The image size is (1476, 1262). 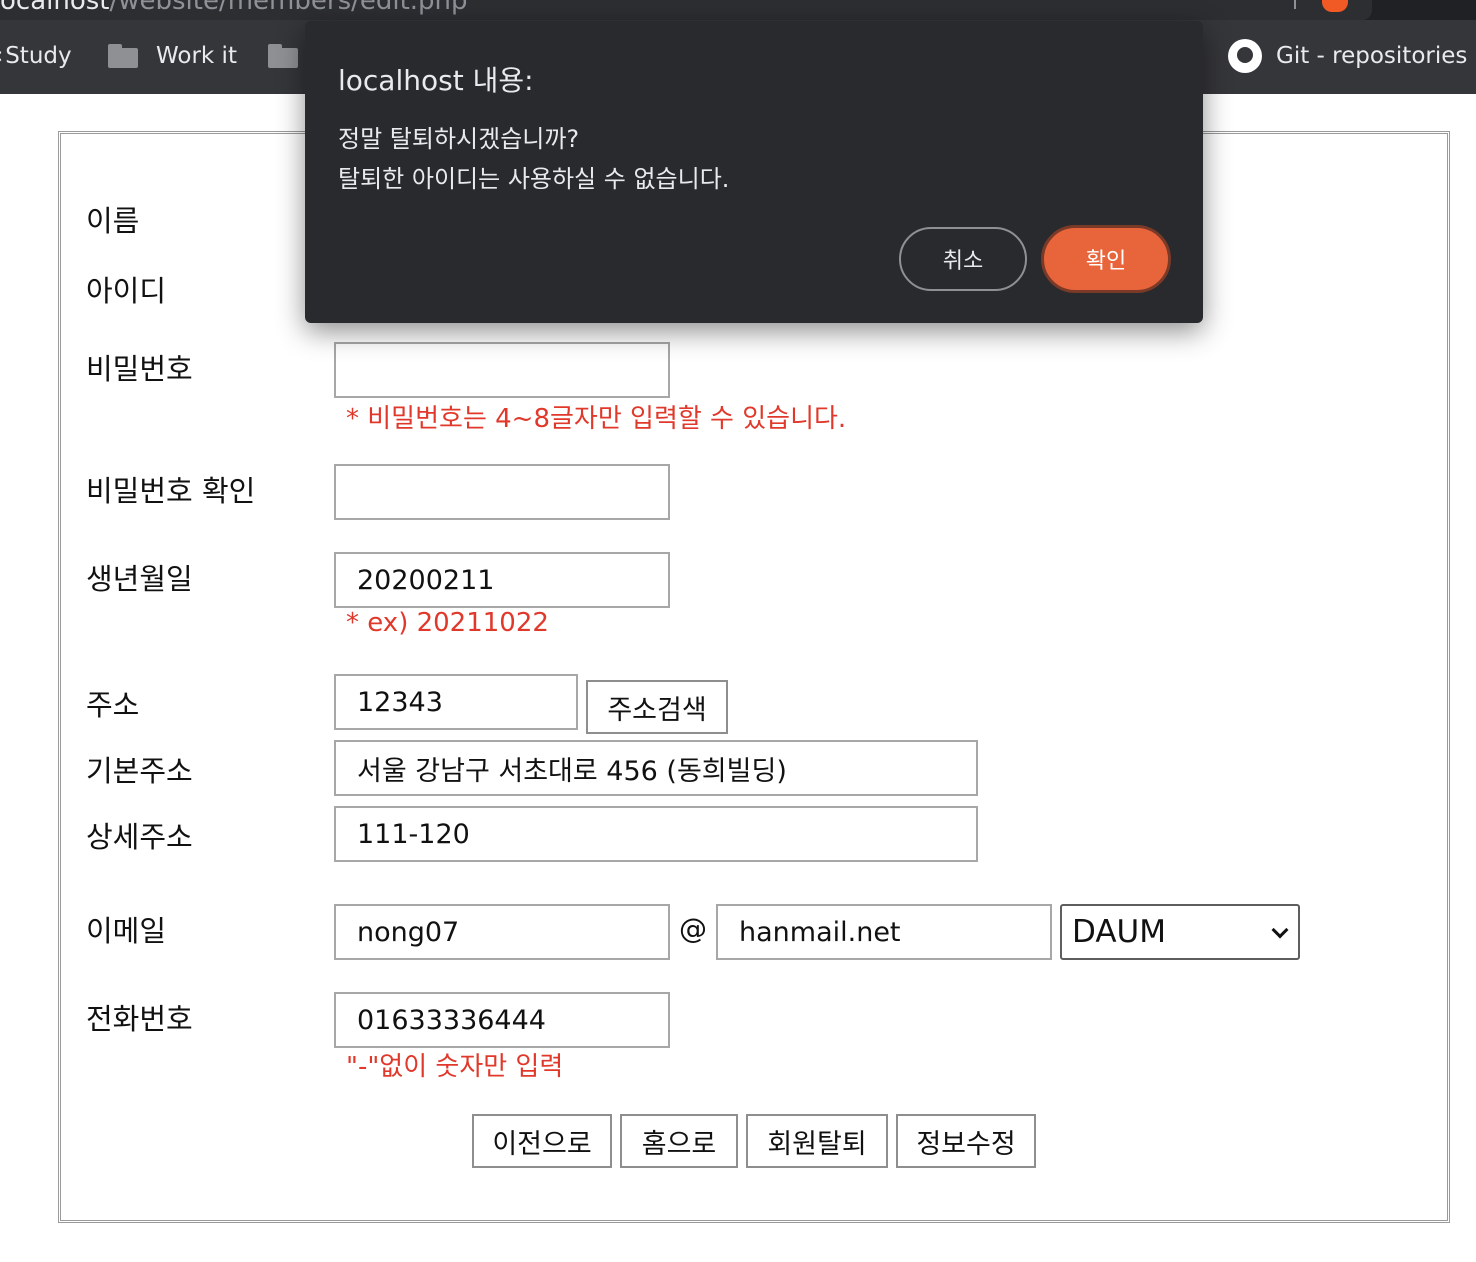 What do you see at coordinates (656, 768) in the screenshot?
I see `address-basic-input: 서울 강남구 서초대로 456 (동희빌딩)` at bounding box center [656, 768].